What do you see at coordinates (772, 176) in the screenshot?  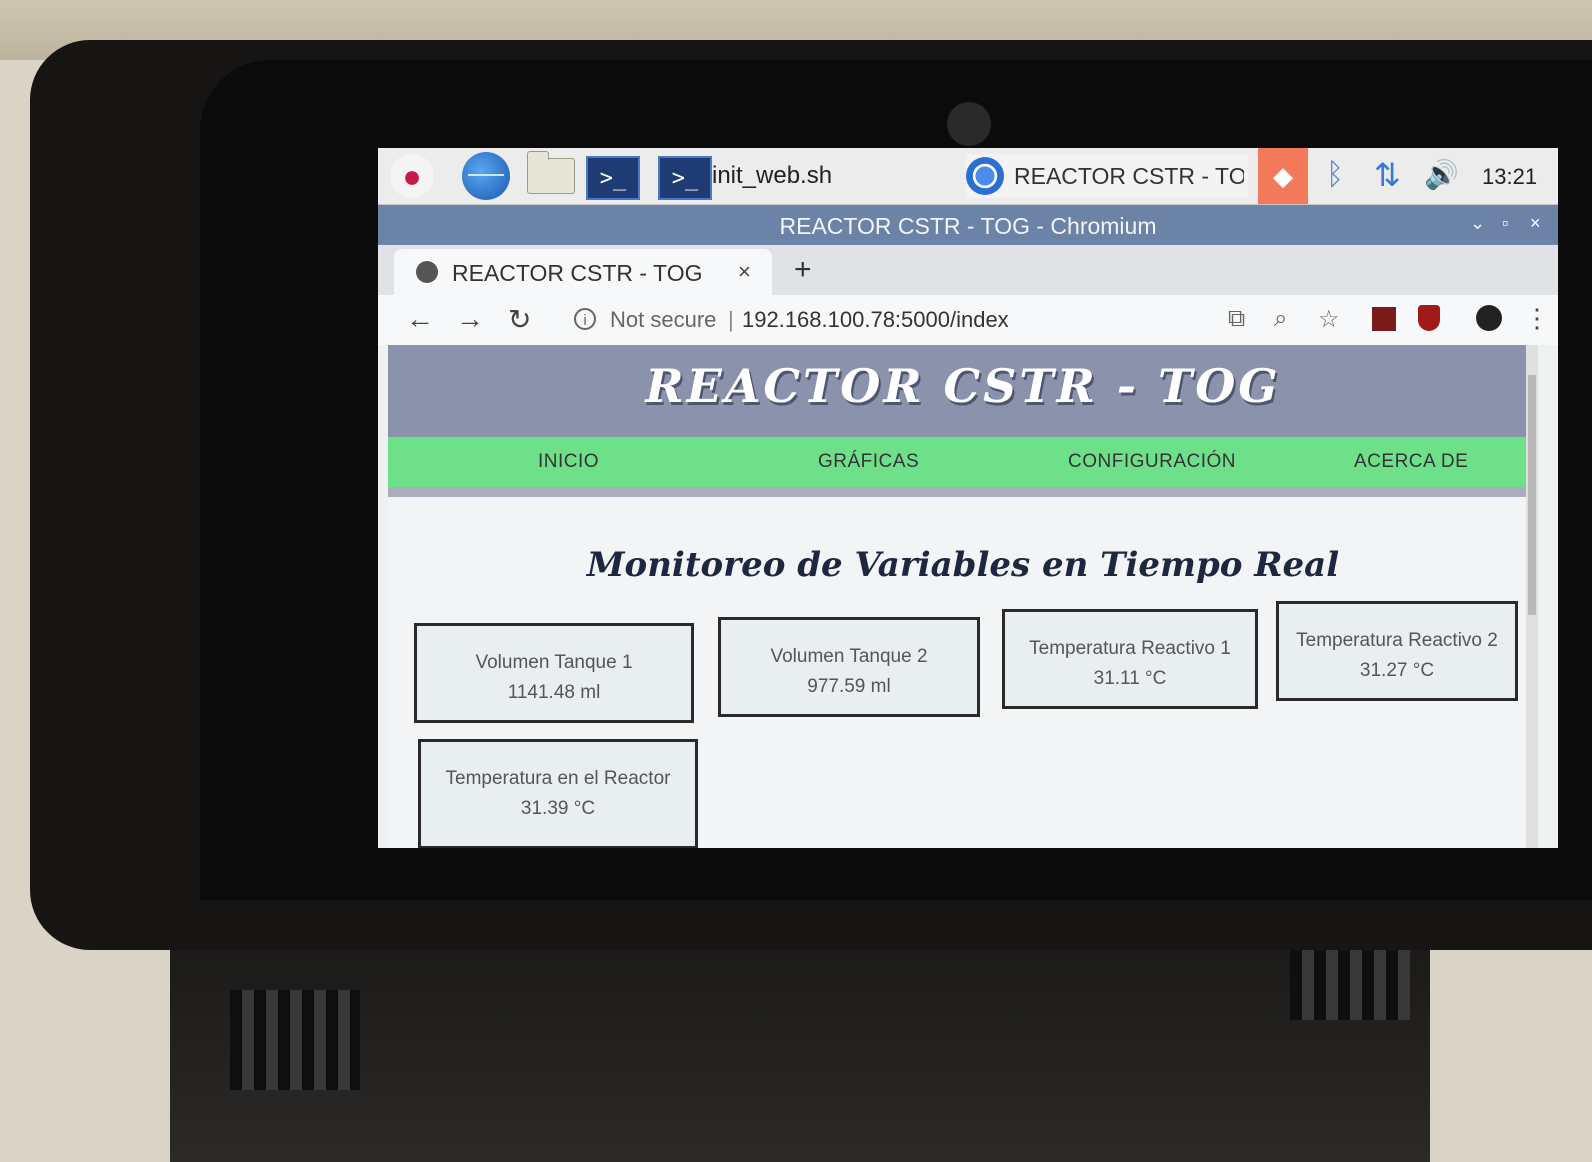 I see `terminal-task-label: init_web.sh` at bounding box center [772, 176].